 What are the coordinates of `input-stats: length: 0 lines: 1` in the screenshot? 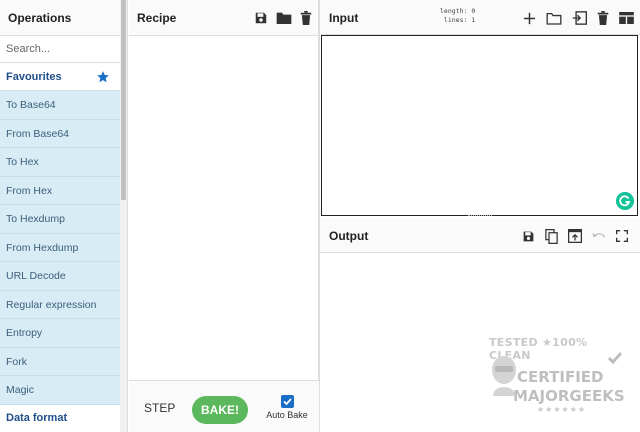 It's located at (457, 16).